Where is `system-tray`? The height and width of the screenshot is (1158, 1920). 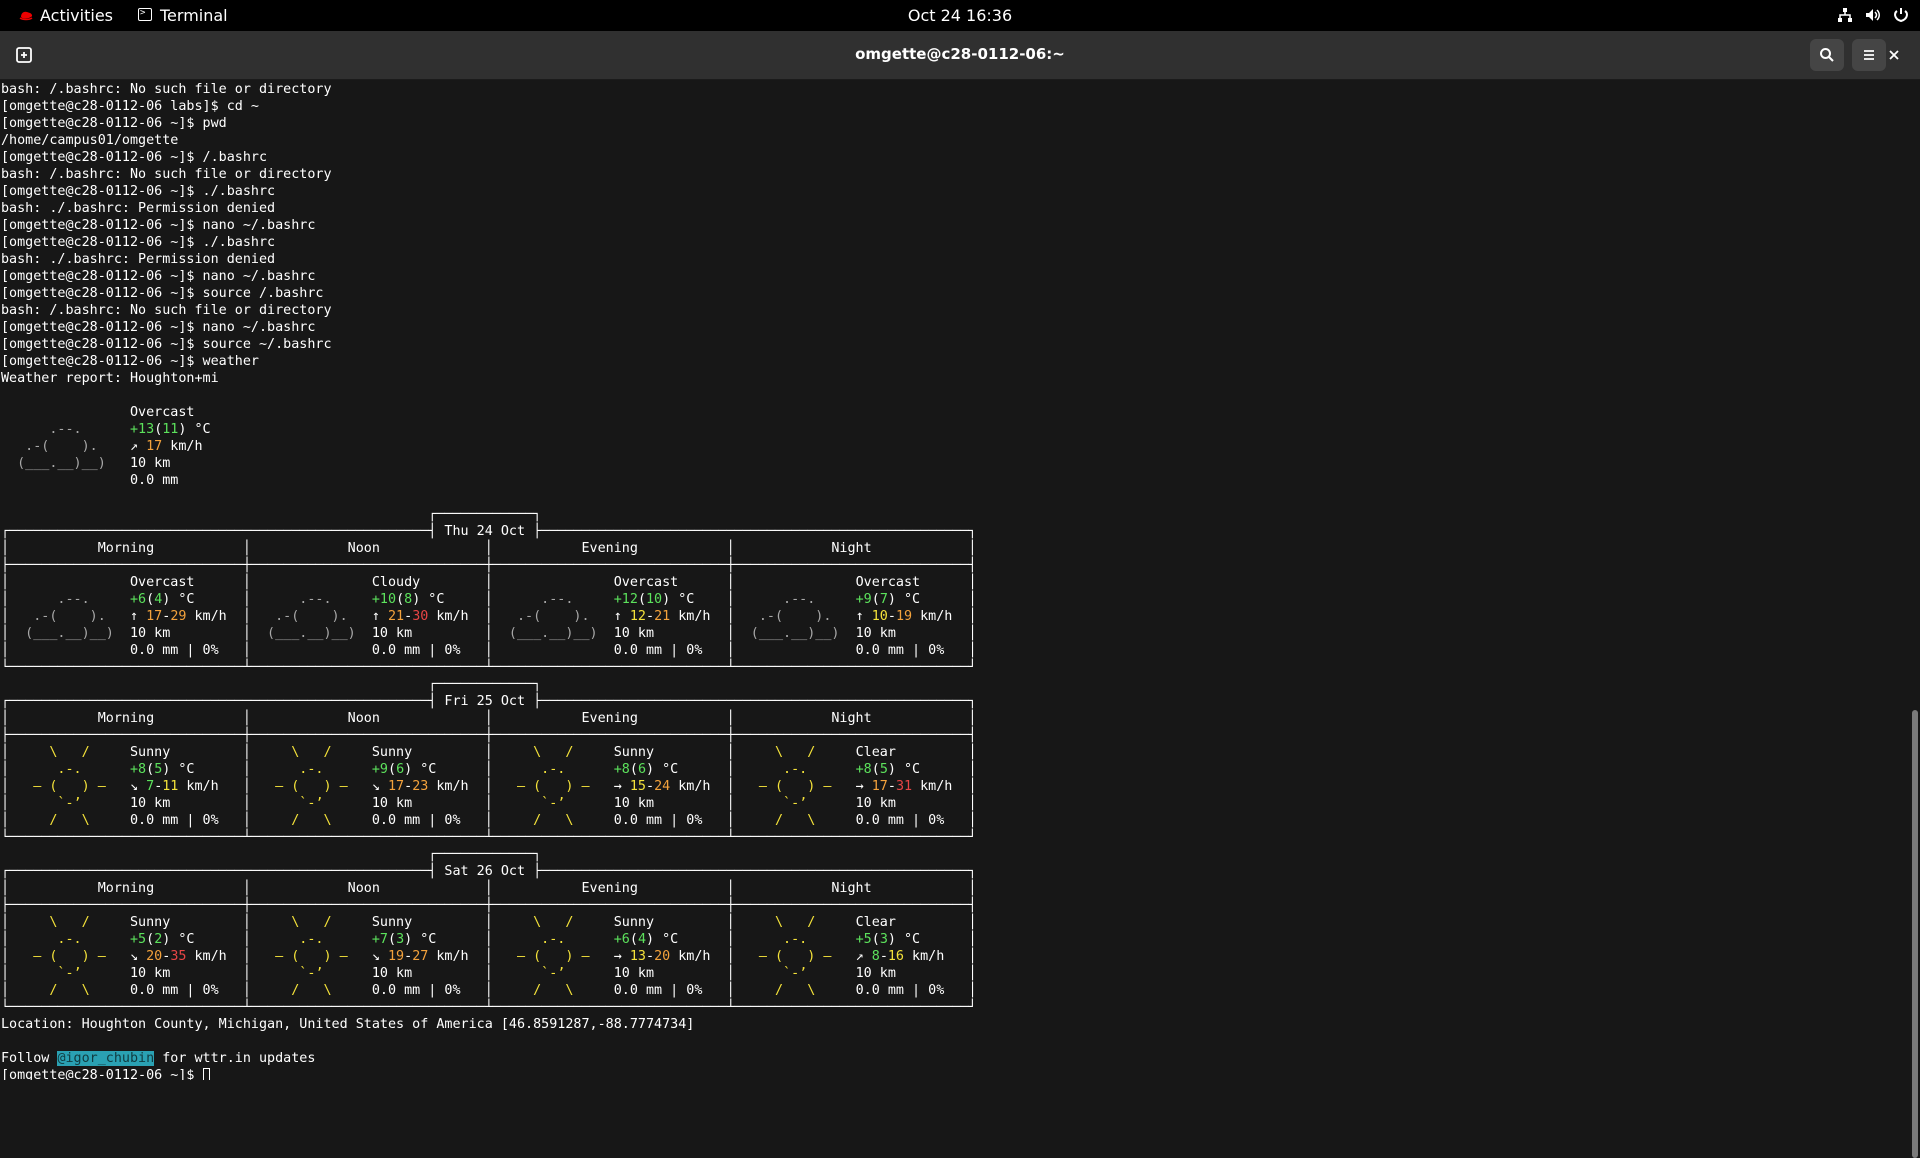
system-tray is located at coordinates (1873, 16).